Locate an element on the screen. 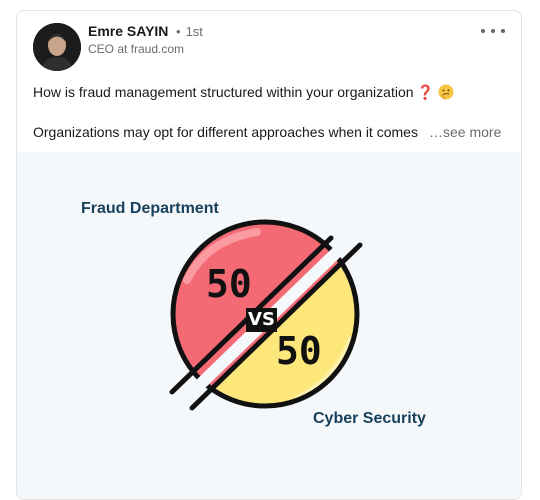  red-question-icon: ❓ is located at coordinates (425, 92).